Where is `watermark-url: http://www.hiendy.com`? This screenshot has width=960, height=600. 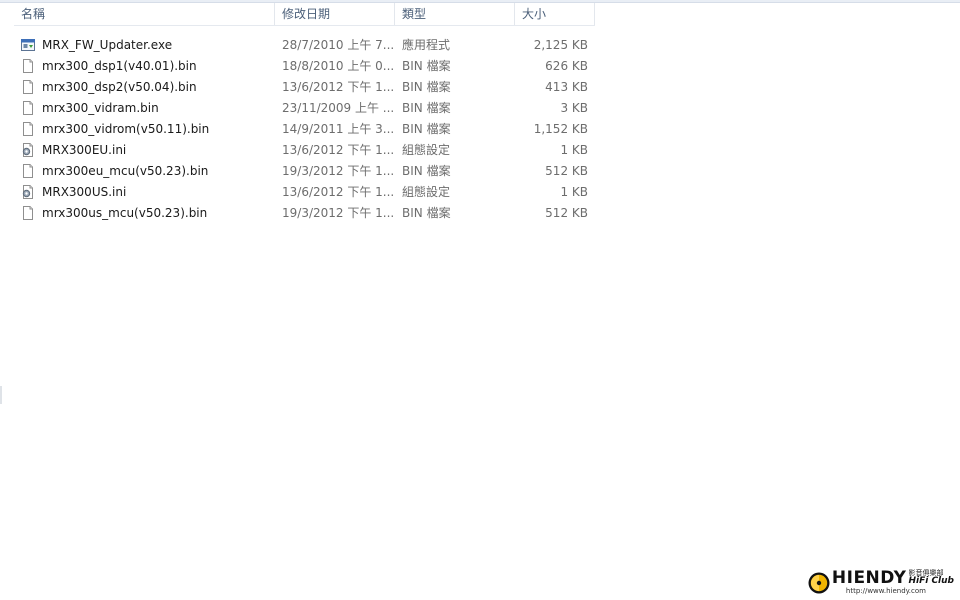
watermark-url: http://www.hiendy.com is located at coordinates (885, 591).